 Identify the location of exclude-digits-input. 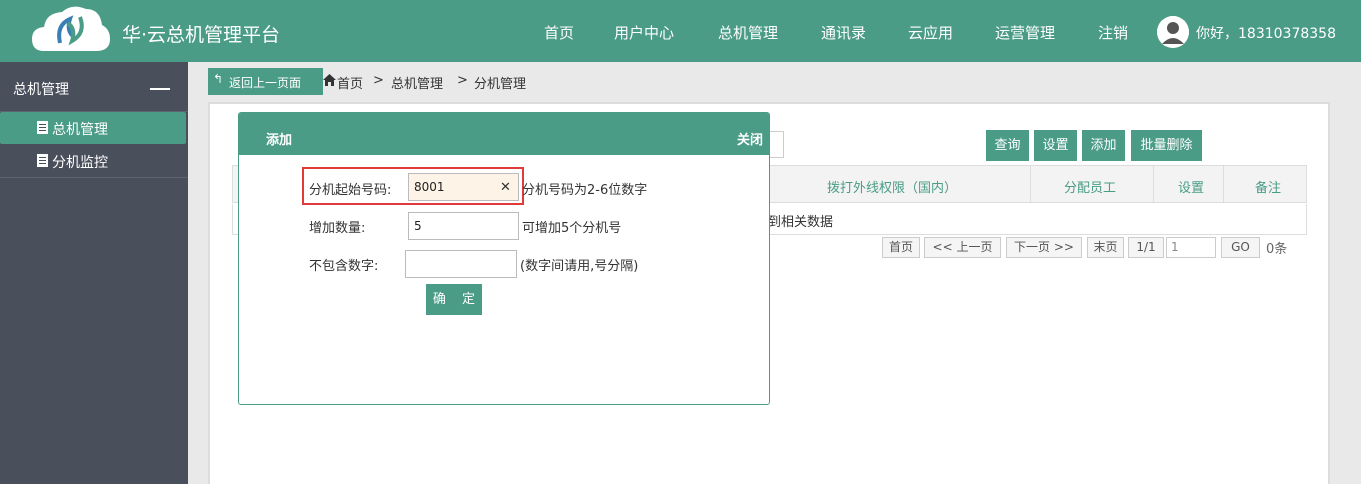
(461, 264).